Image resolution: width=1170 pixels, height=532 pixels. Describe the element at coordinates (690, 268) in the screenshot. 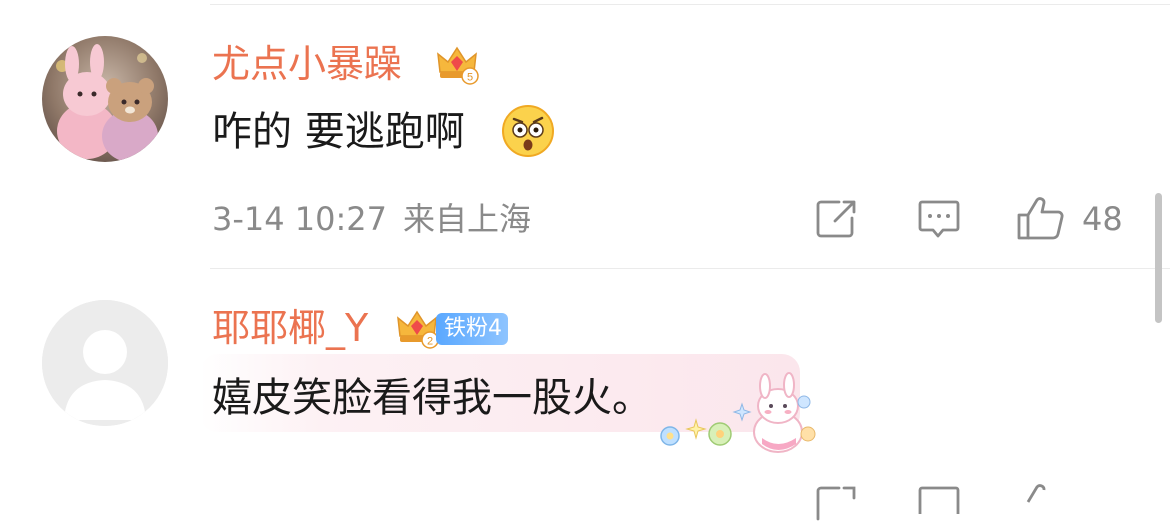

I see `divider-middle` at that location.